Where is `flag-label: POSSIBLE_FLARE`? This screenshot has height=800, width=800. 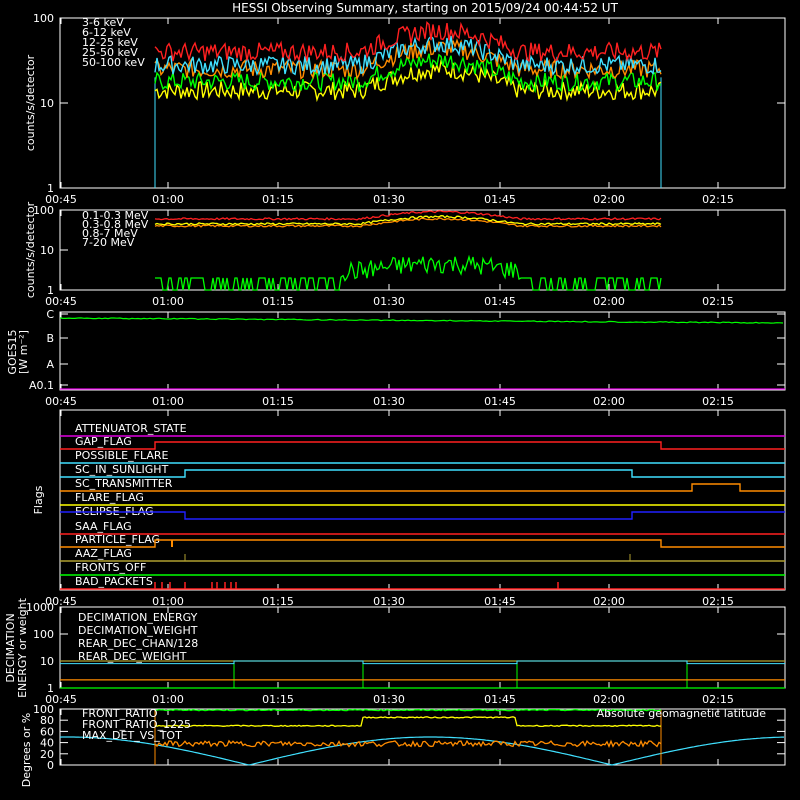 flag-label: POSSIBLE_FLARE is located at coordinates (122, 455).